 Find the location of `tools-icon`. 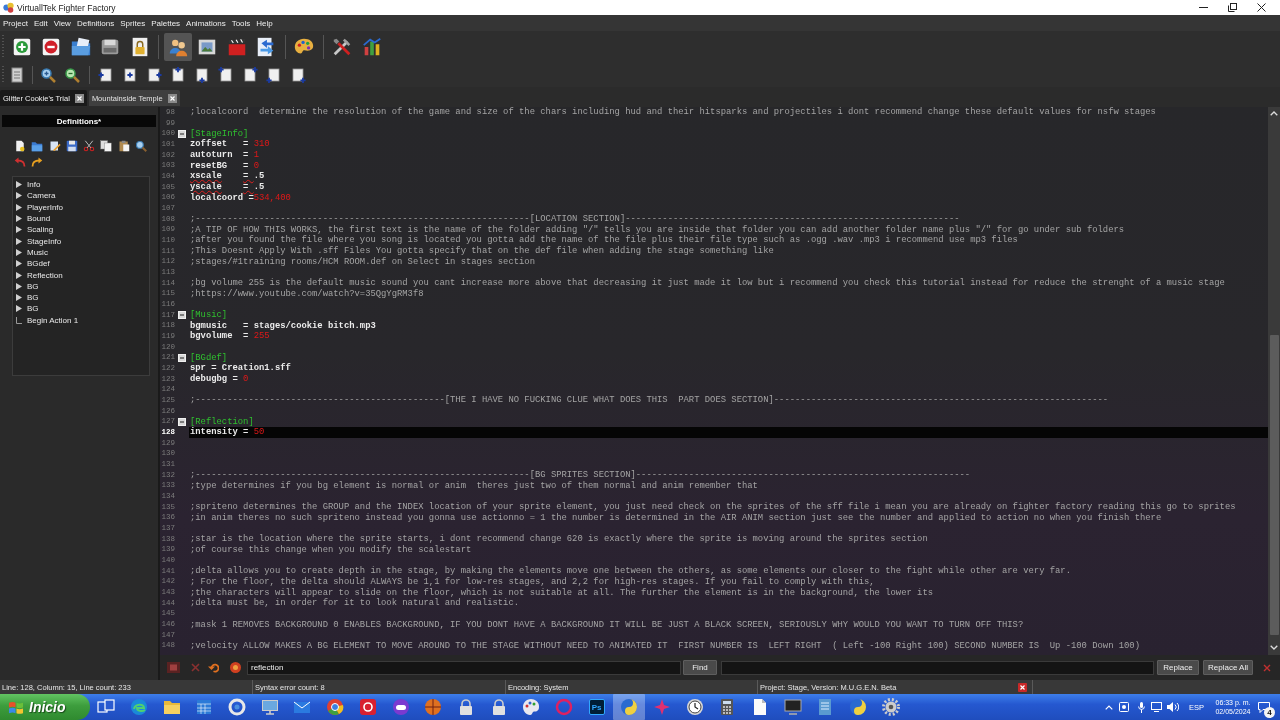

tools-icon is located at coordinates (342, 47).